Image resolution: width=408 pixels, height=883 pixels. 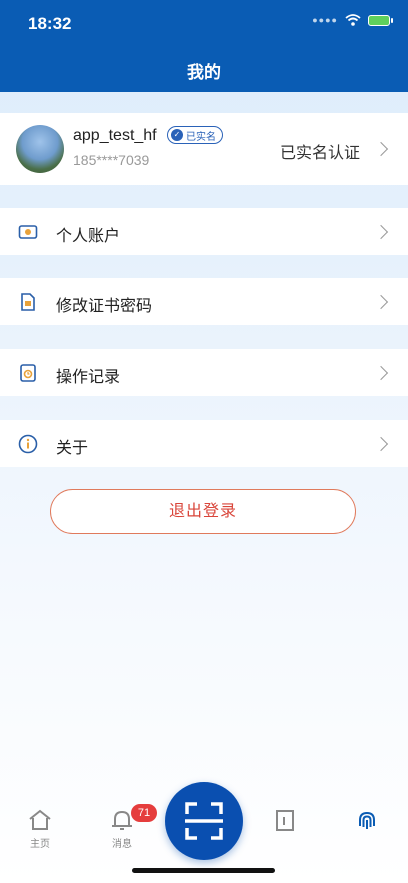 I want to click on message-count-badge: 71, so click(x=144, y=813).